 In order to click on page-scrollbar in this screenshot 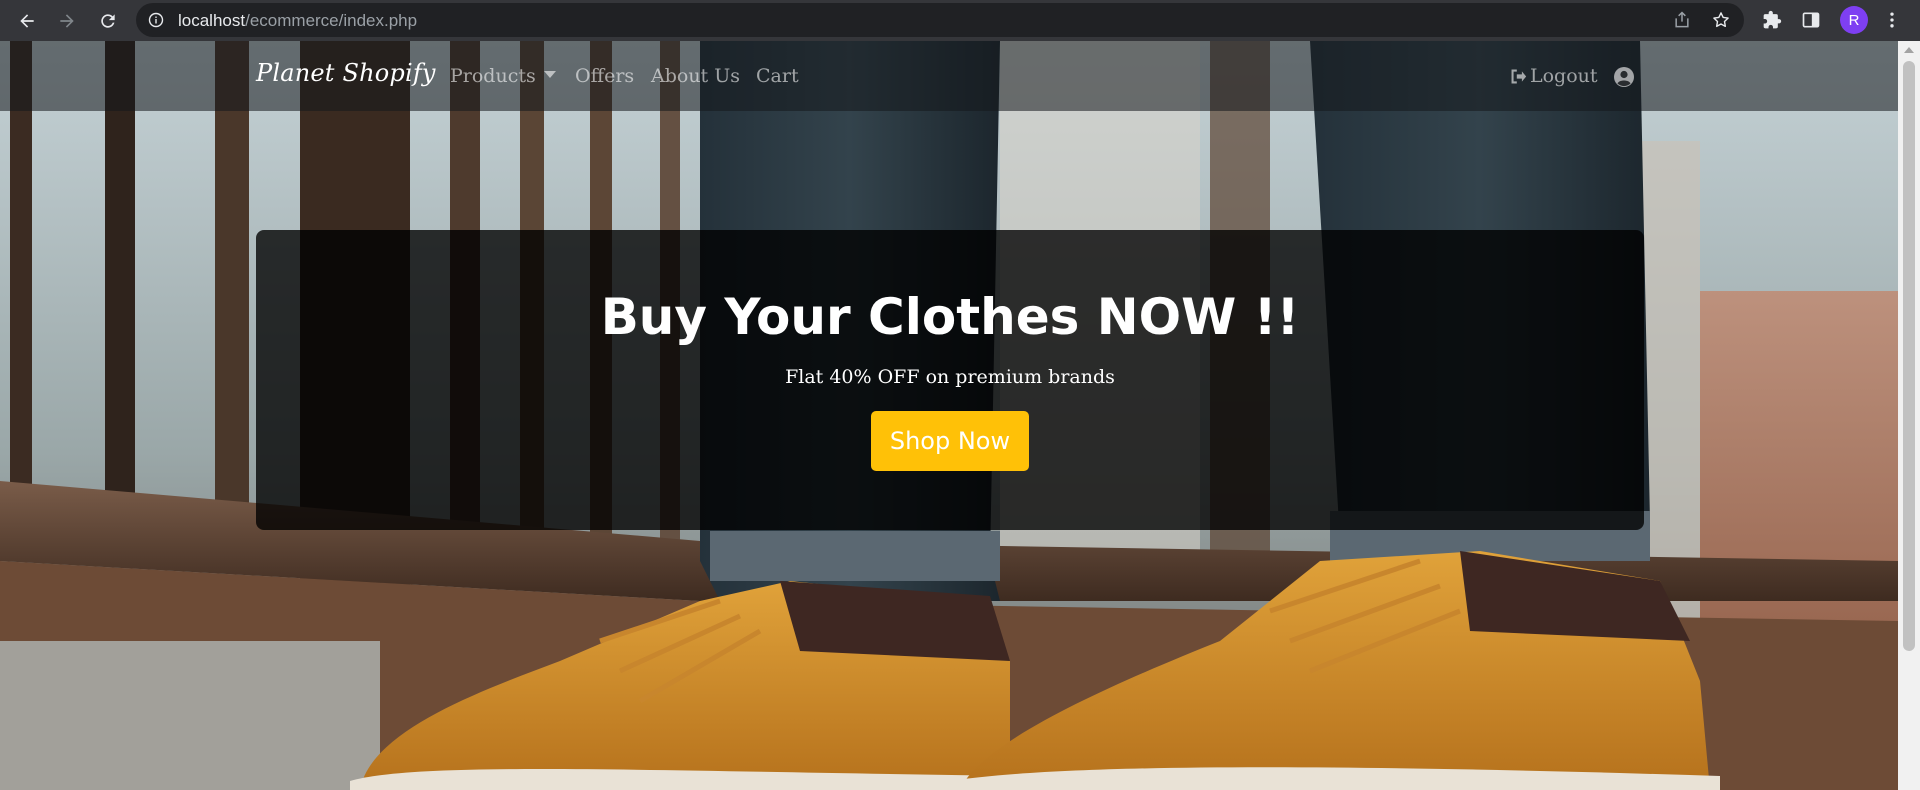, I will do `click(1909, 415)`.